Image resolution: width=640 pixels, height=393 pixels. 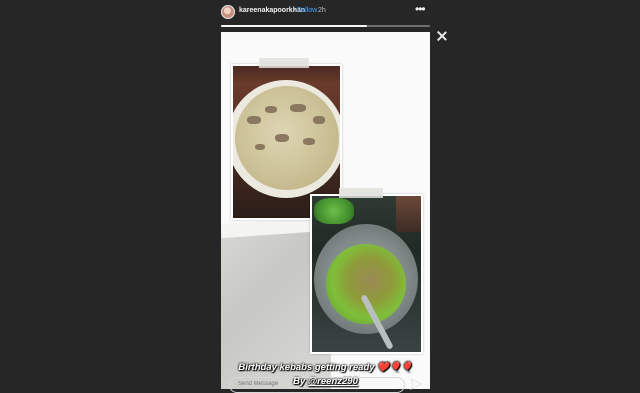 I want to click on story-progress-fill, so click(x=294, y=26).